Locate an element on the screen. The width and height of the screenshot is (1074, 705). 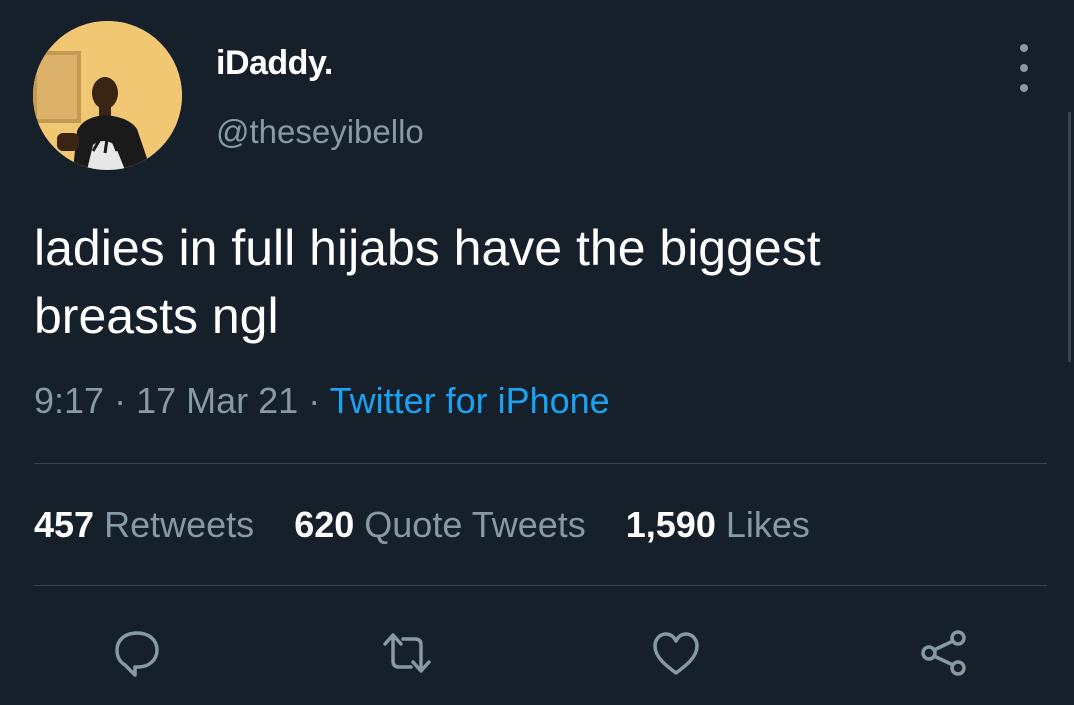
reply-button is located at coordinates (137, 653).